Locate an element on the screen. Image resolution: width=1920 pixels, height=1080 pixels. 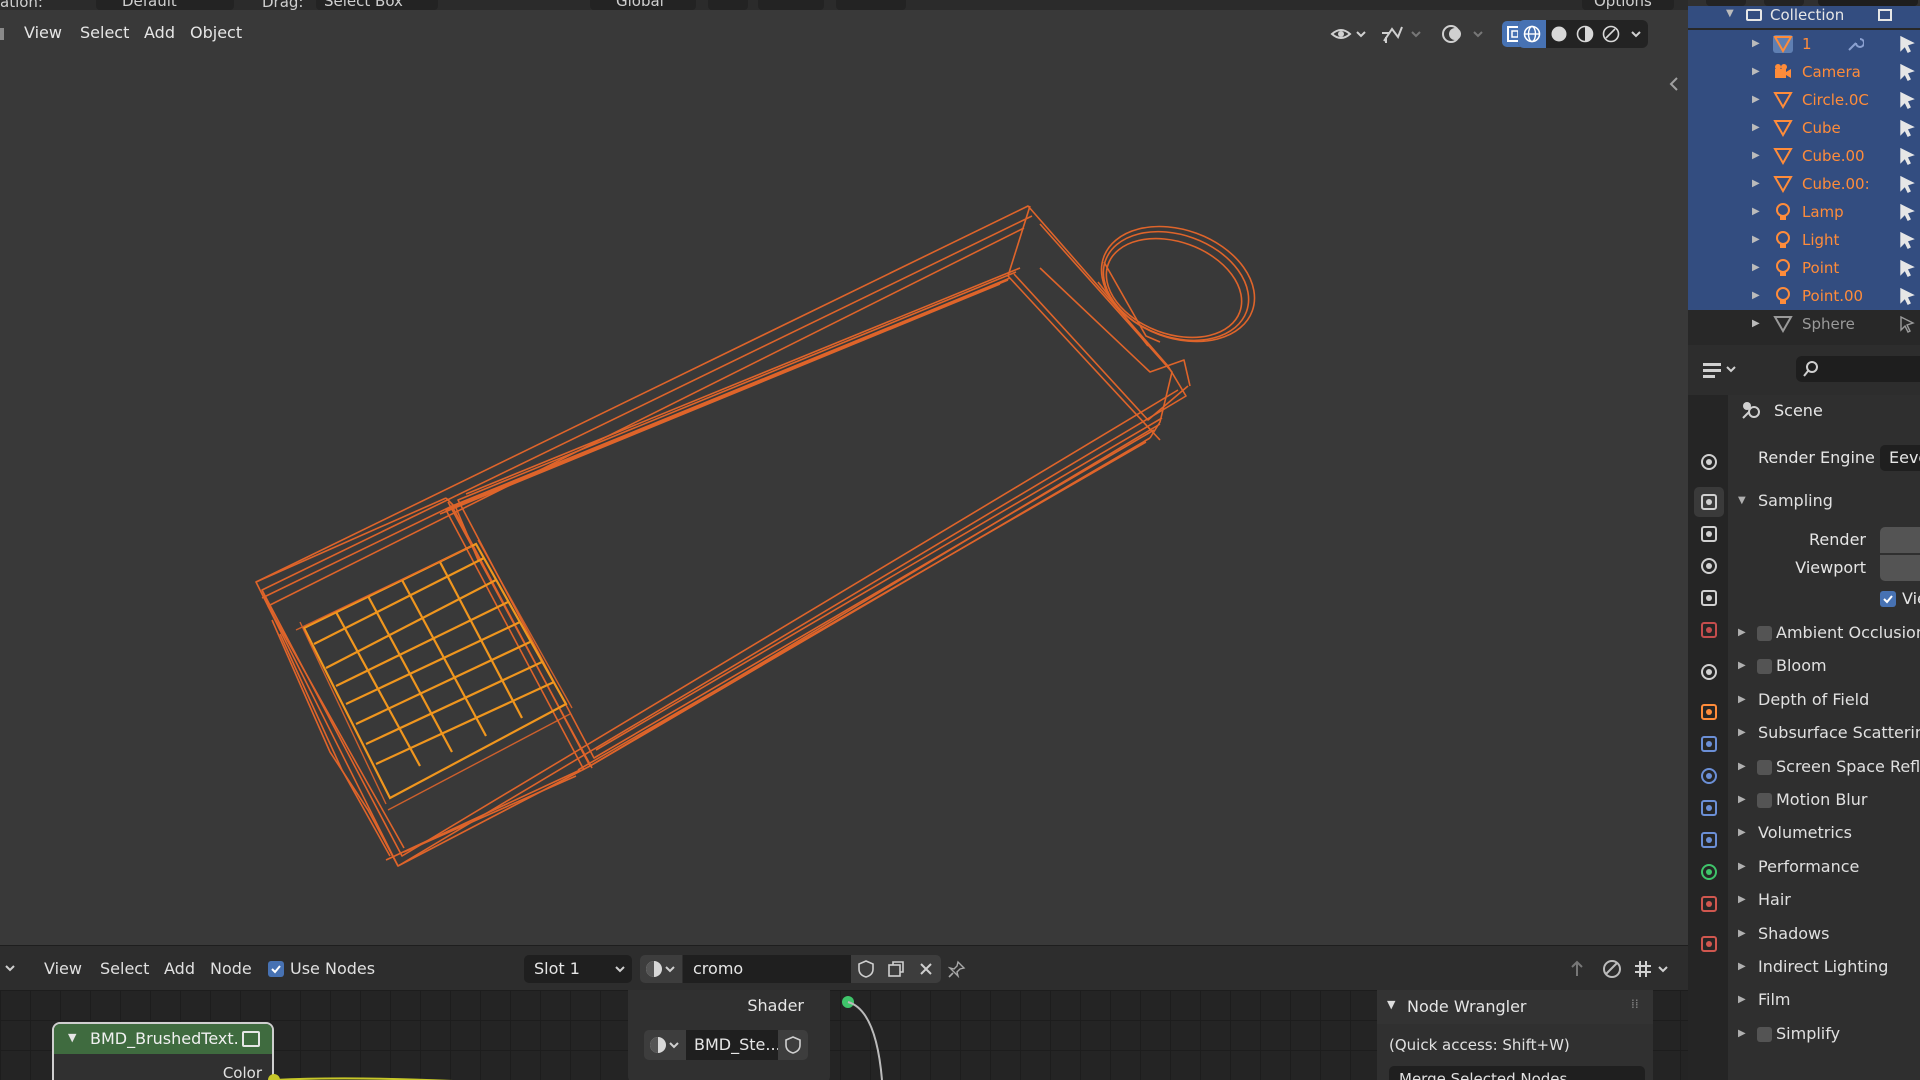
data-icon is located at coordinates (1709, 872).